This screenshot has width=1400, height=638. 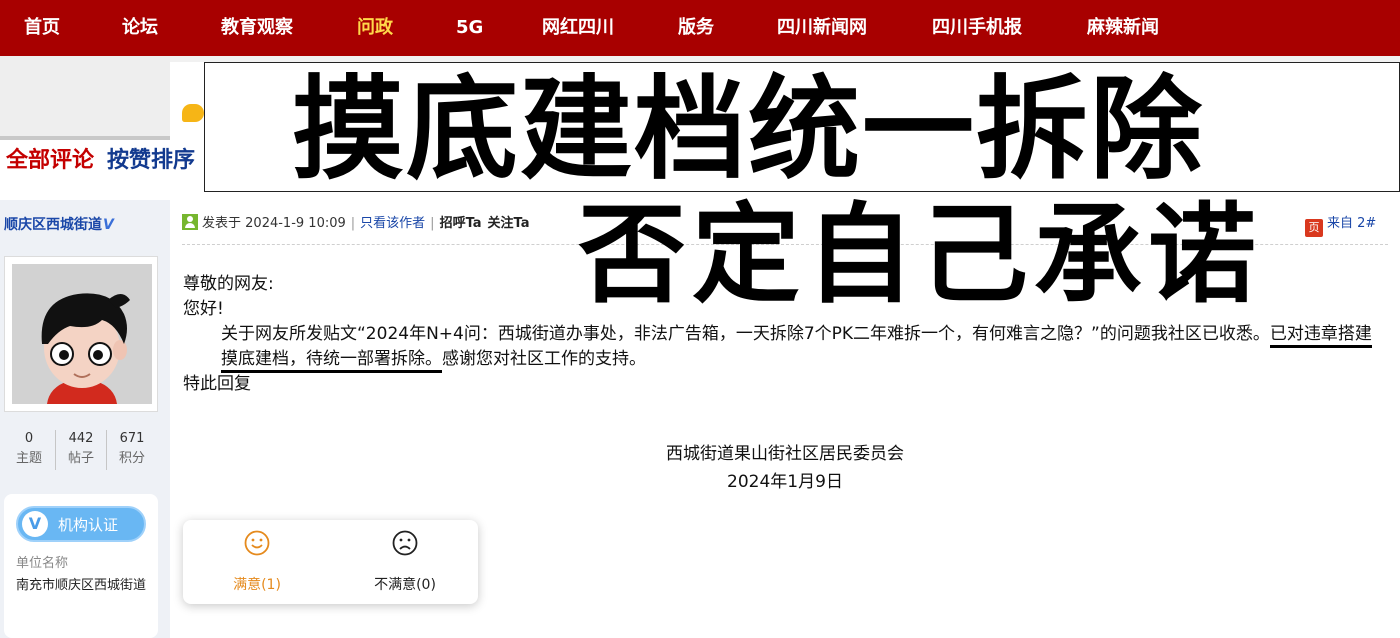 I want to click on stat-points-value: 671, so click(x=132, y=438).